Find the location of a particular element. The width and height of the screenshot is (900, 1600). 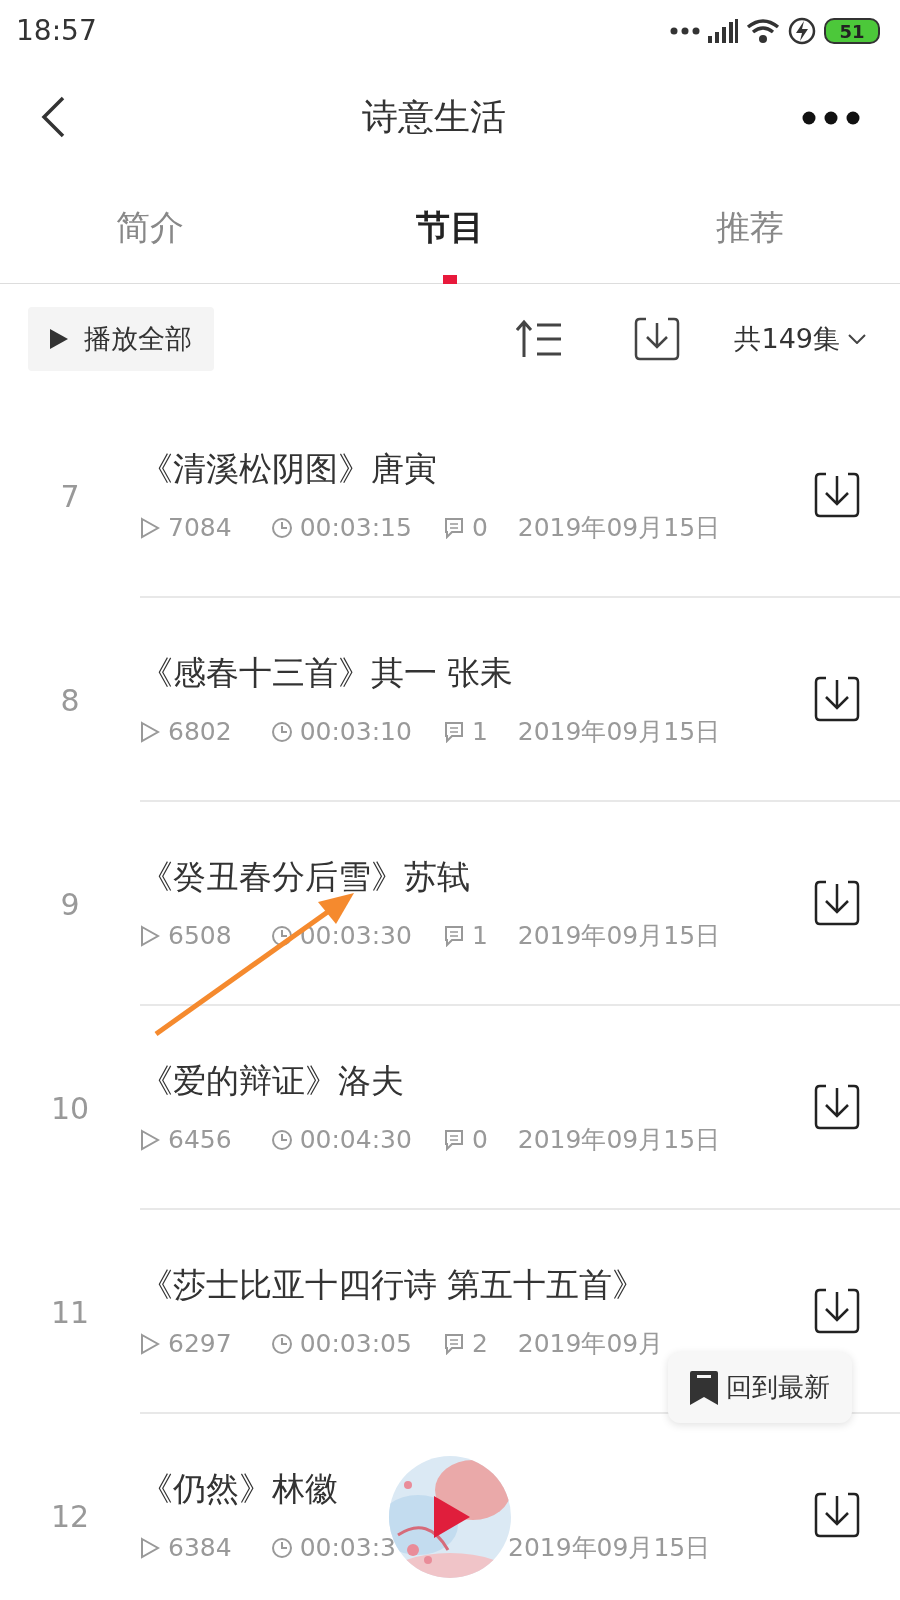

episode-number: 8 is located at coordinates (70, 700).